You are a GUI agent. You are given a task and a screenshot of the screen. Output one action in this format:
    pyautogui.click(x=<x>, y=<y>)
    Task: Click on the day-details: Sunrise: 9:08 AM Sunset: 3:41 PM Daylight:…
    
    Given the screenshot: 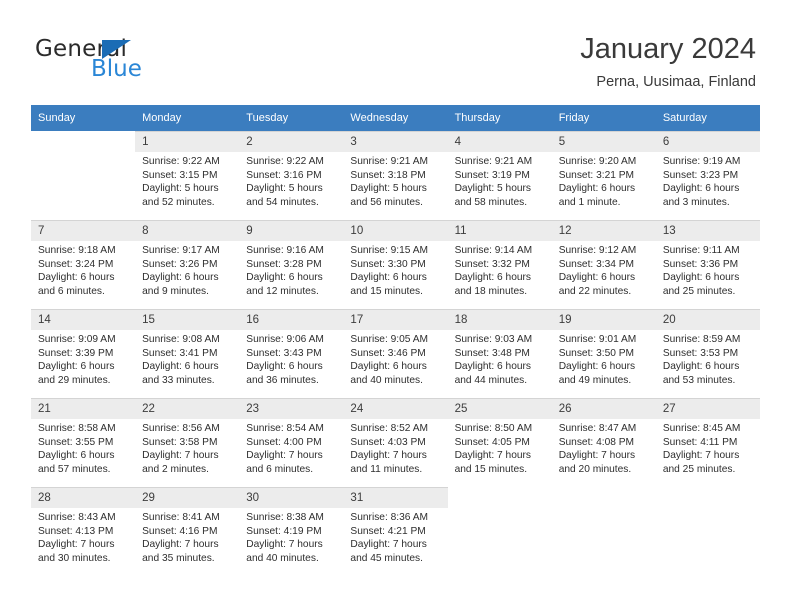 What is the action you would take?
    pyautogui.click(x=187, y=358)
    